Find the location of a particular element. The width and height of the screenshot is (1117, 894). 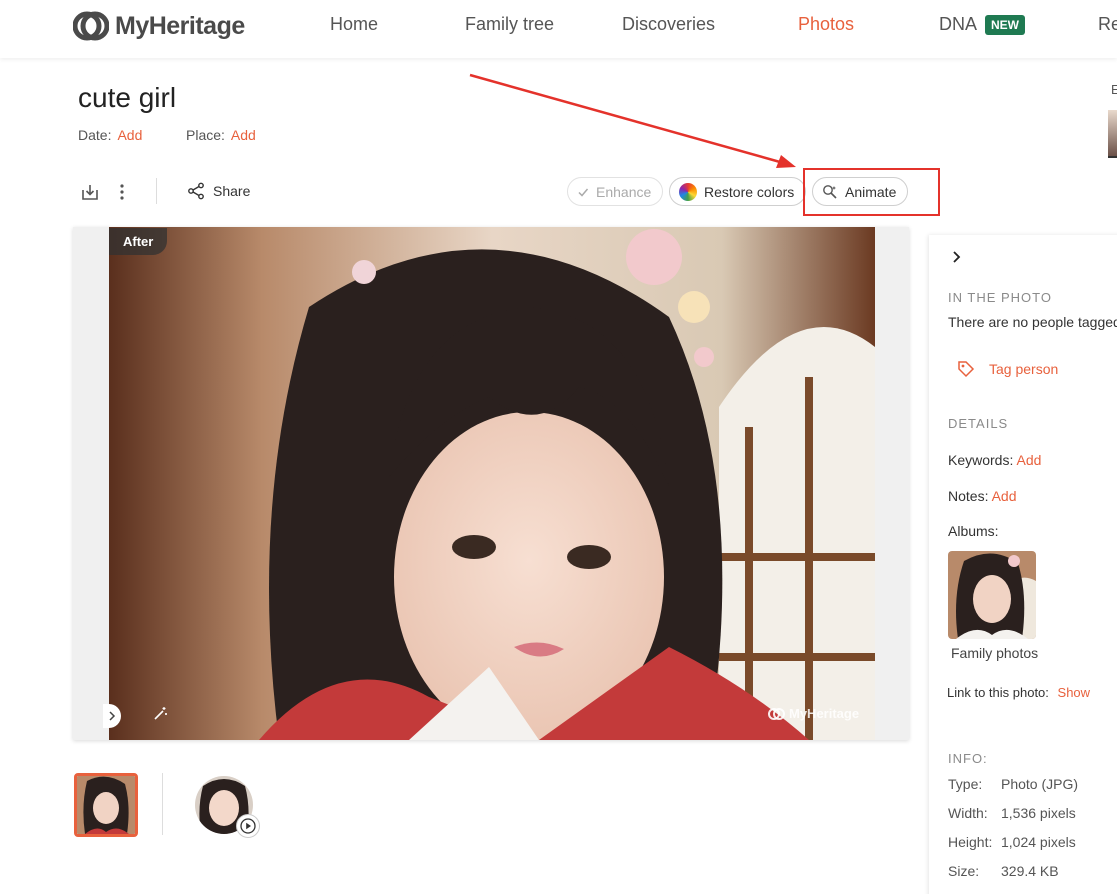

info-size-key: Size: is located at coordinates (964, 871).